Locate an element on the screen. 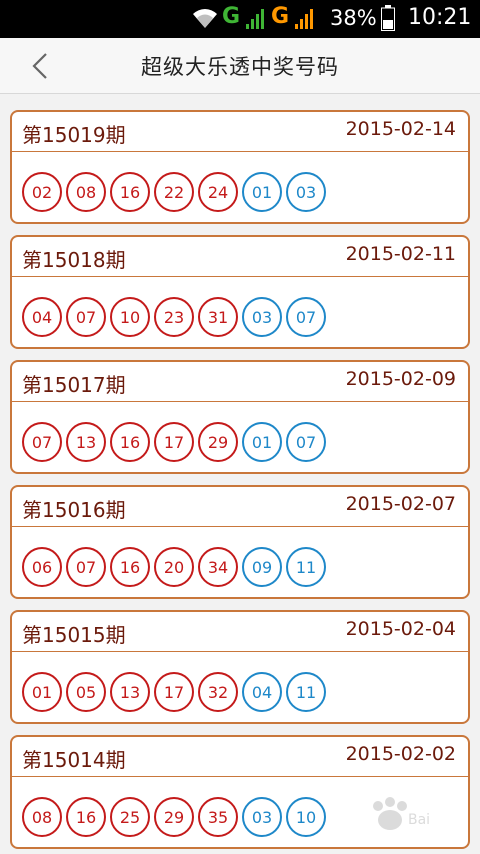 Image resolution: width=480 pixels, height=854 pixels. draw-issue: 第15017期 is located at coordinates (74, 385).